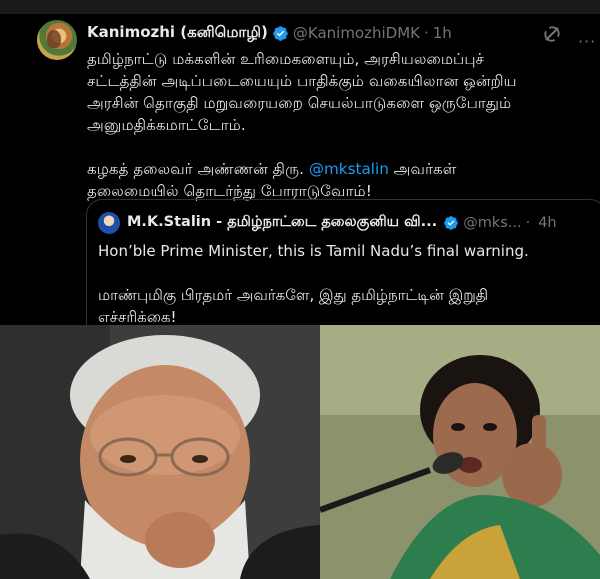 This screenshot has width=600, height=579. What do you see at coordinates (547, 223) in the screenshot?
I see `quoted-post-time: 4h` at bounding box center [547, 223].